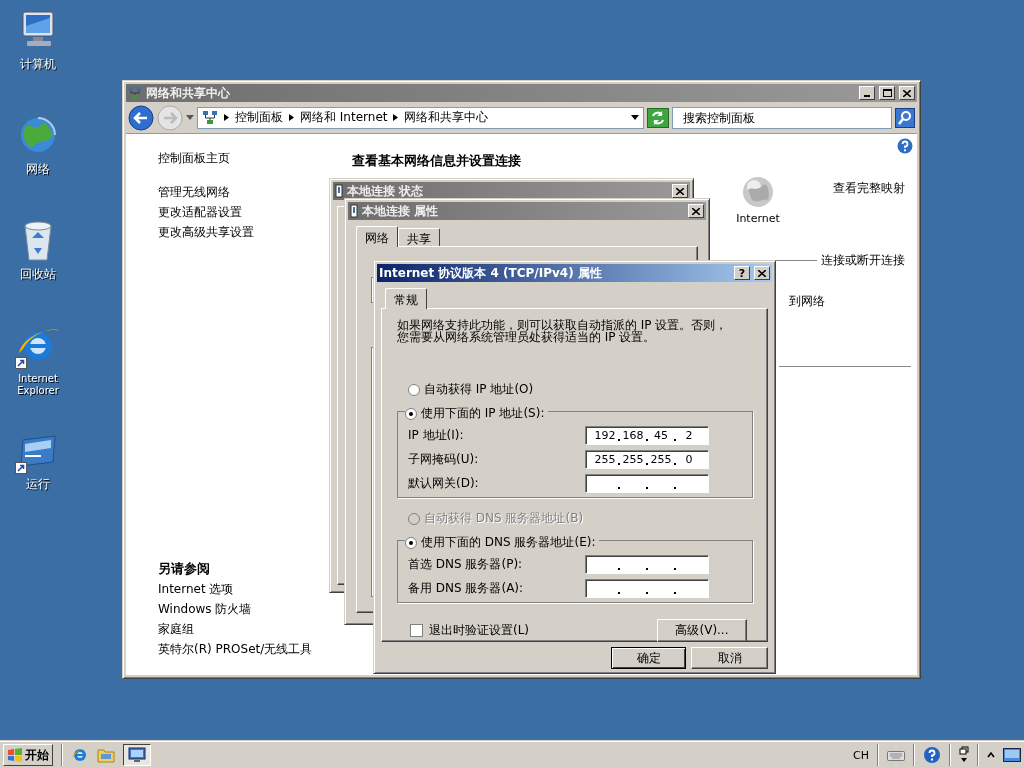 The height and width of the screenshot is (768, 1024). Describe the element at coordinates (443, 459) in the screenshot. I see `field-label: 子网掩码(U):` at that location.